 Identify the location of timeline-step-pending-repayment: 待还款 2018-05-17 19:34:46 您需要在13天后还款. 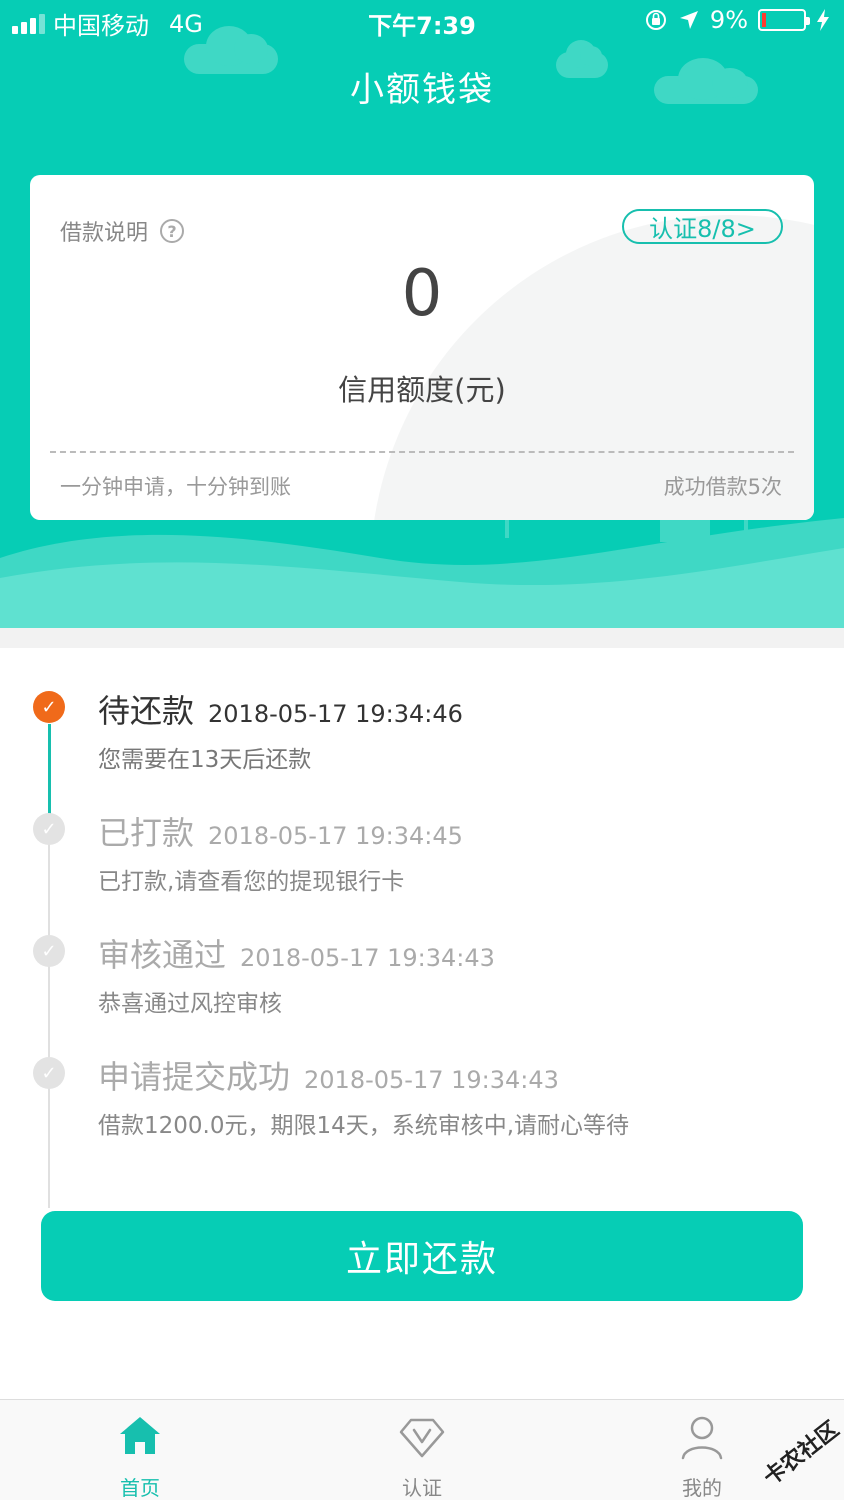
(280, 730).